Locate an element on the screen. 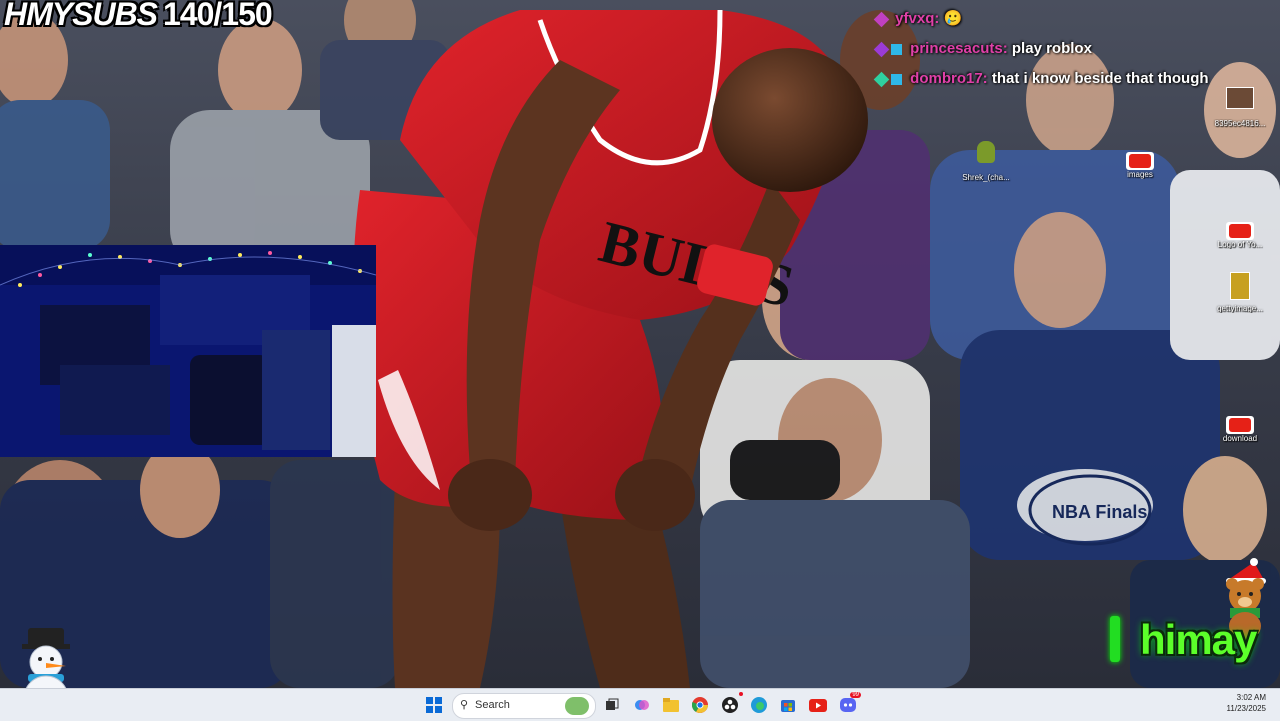  taskbar: ⚲ Search 99 3:02 AM 11/23/2025 is located at coordinates (640, 704).